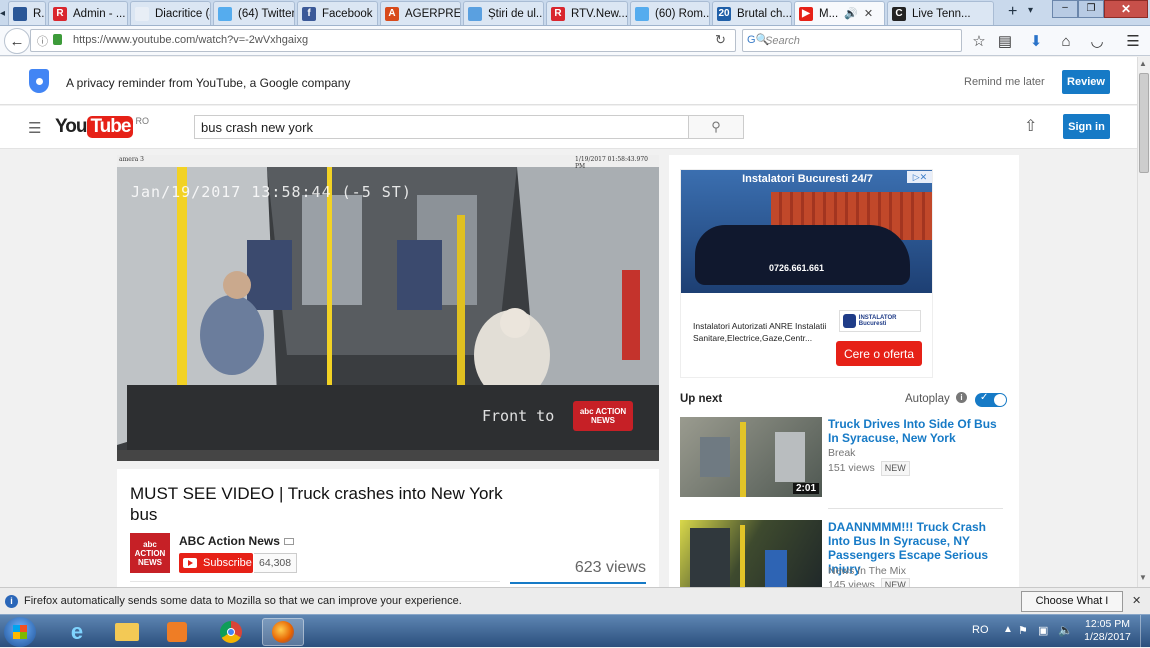 The image size is (1150, 648). What do you see at coordinates (60, 13) in the screenshot?
I see `admin-r-icon: R` at bounding box center [60, 13].